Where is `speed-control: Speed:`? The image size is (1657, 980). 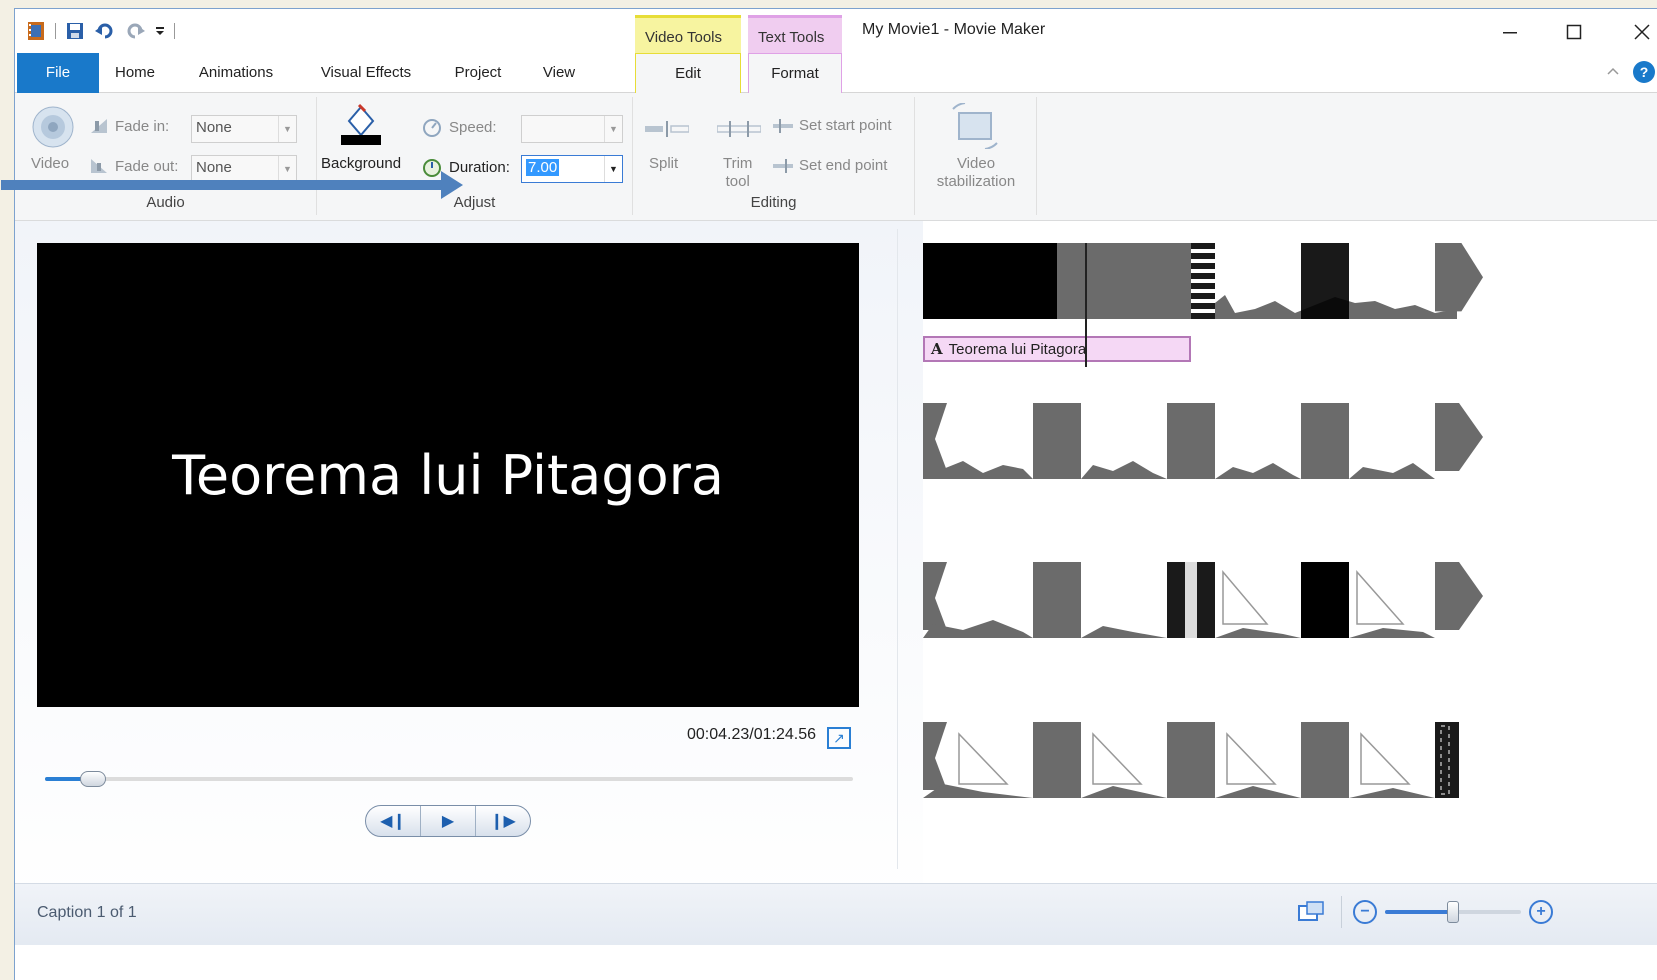
speed-control: Speed: is located at coordinates (459, 127).